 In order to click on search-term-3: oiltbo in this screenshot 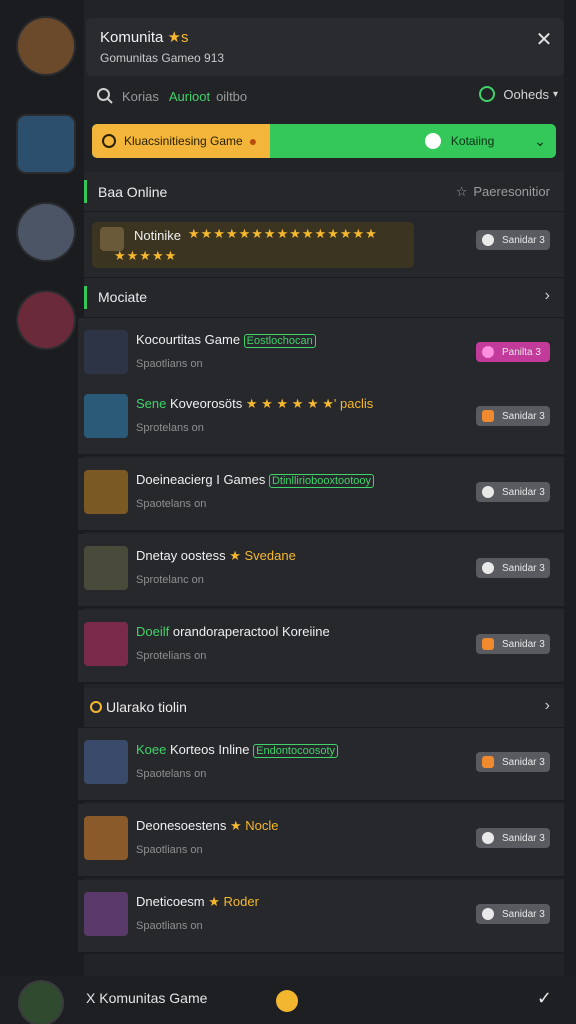, I will do `click(232, 96)`.